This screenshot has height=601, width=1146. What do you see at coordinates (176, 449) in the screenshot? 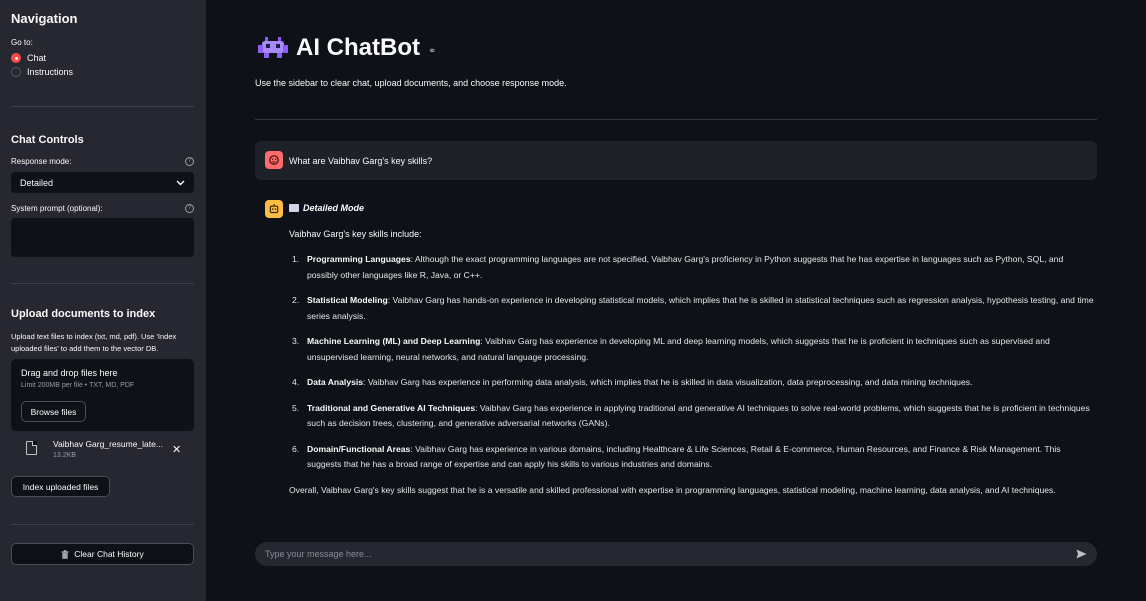
I see `close-icon: ✕` at bounding box center [176, 449].